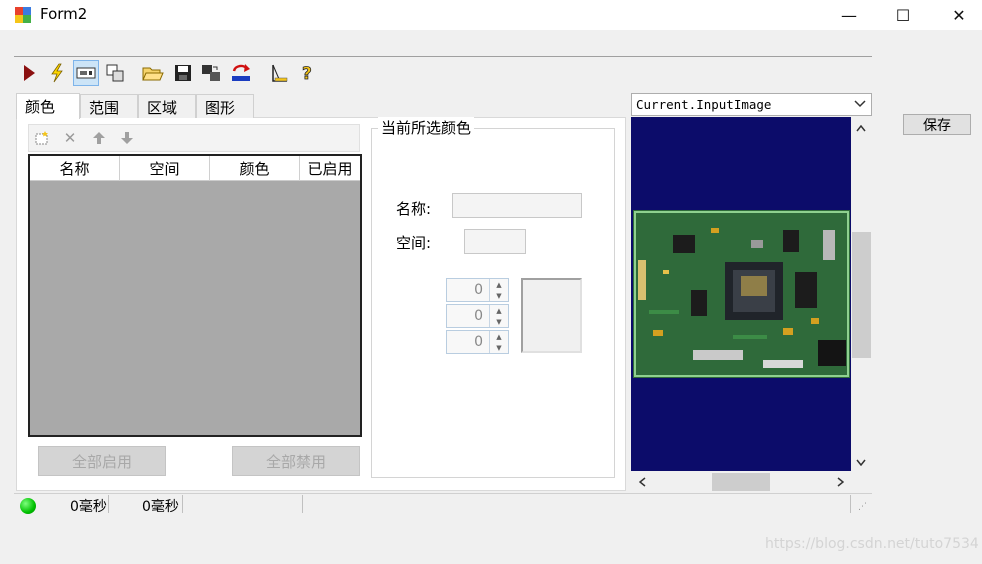 The width and height of the screenshot is (982, 564). What do you see at coordinates (29, 73) in the screenshot?
I see `run-icon` at bounding box center [29, 73].